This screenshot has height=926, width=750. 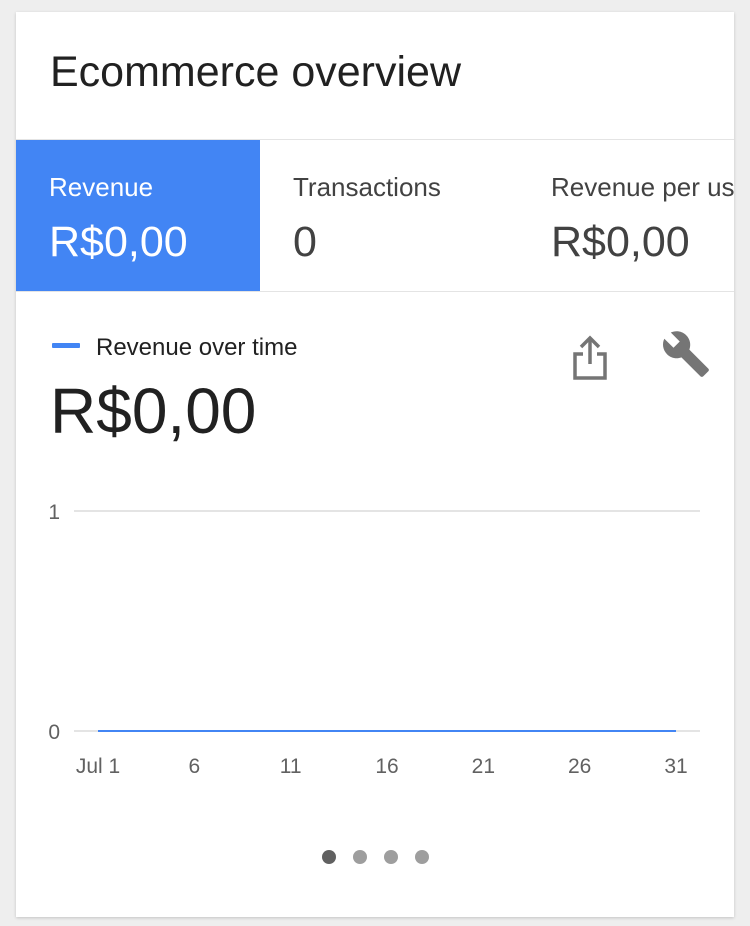 I want to click on x-tick-label: 6, so click(x=194, y=766).